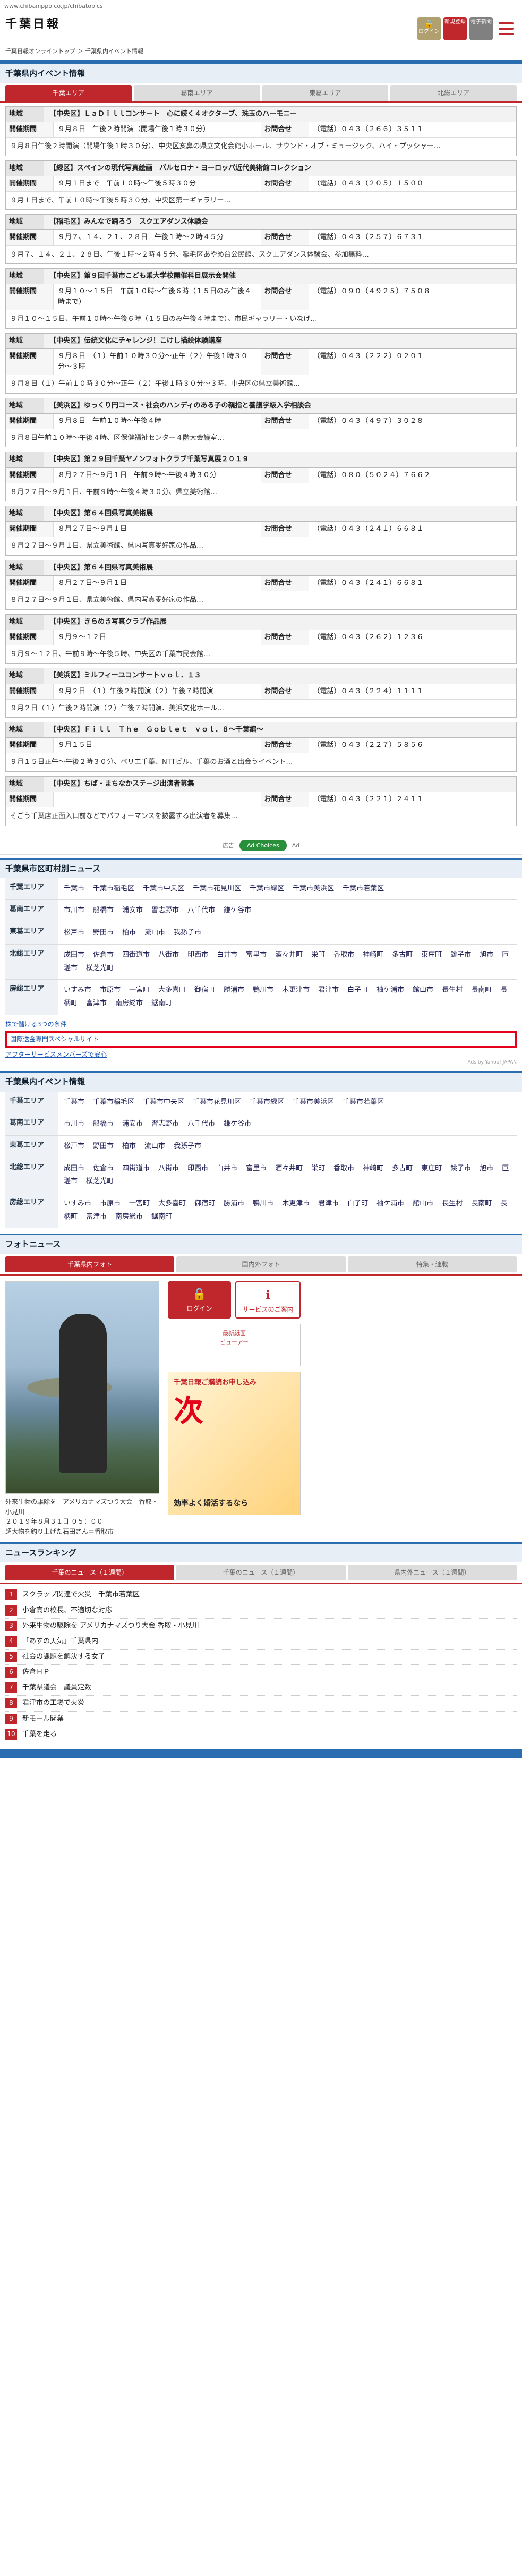  What do you see at coordinates (357, 1204) in the screenshot?
I see `region-city-link: 白子町` at bounding box center [357, 1204].